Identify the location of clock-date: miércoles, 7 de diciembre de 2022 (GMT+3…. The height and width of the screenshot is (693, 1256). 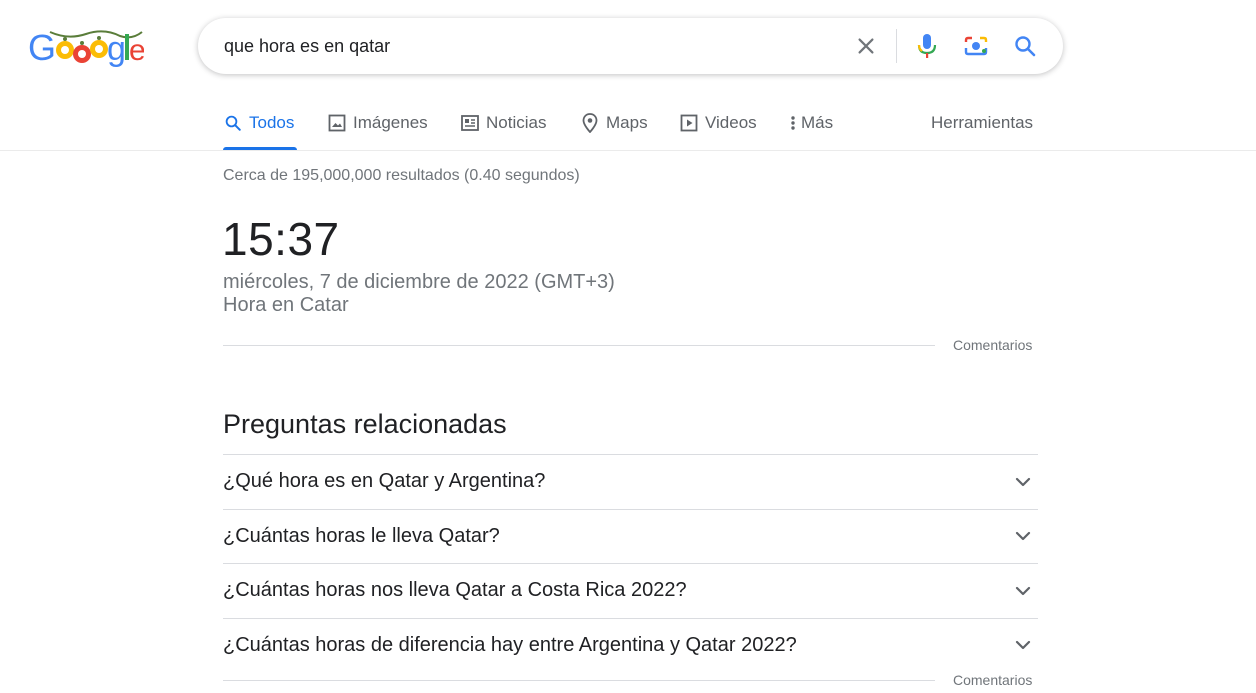
(419, 282).